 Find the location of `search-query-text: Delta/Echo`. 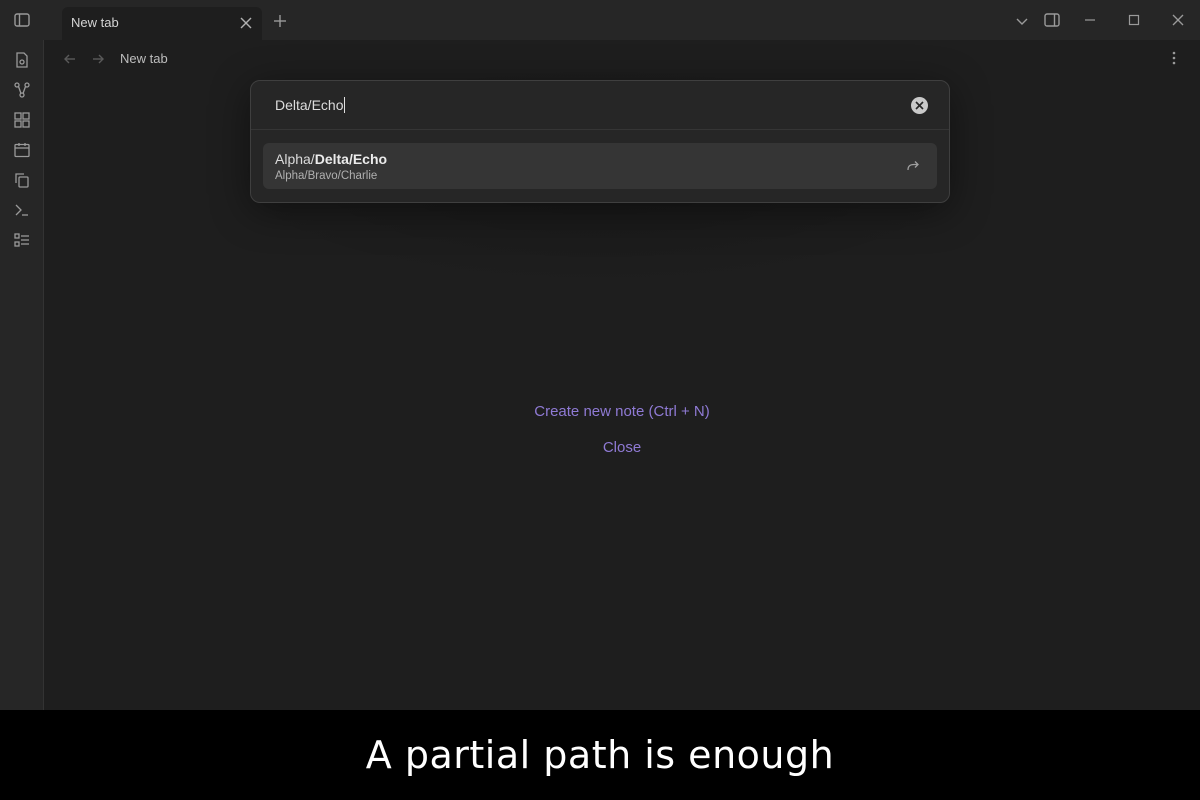

search-query-text: Delta/Echo is located at coordinates (309, 105).